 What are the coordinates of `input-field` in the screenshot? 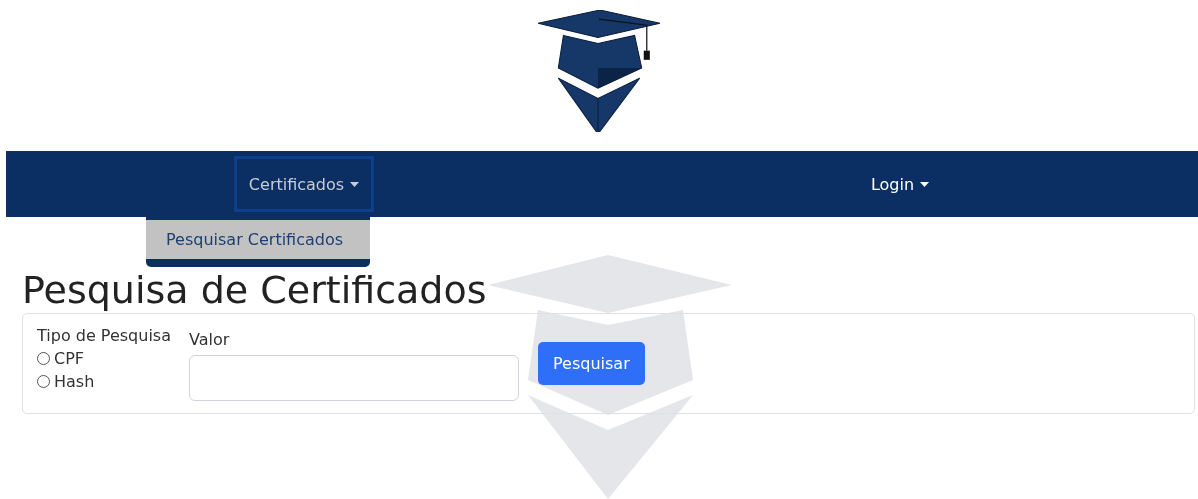 It's located at (354, 378).